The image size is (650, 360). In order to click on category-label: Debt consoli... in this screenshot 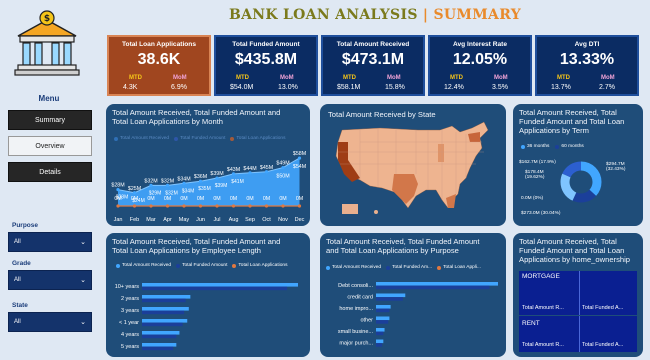, I will do `click(355, 286)`.